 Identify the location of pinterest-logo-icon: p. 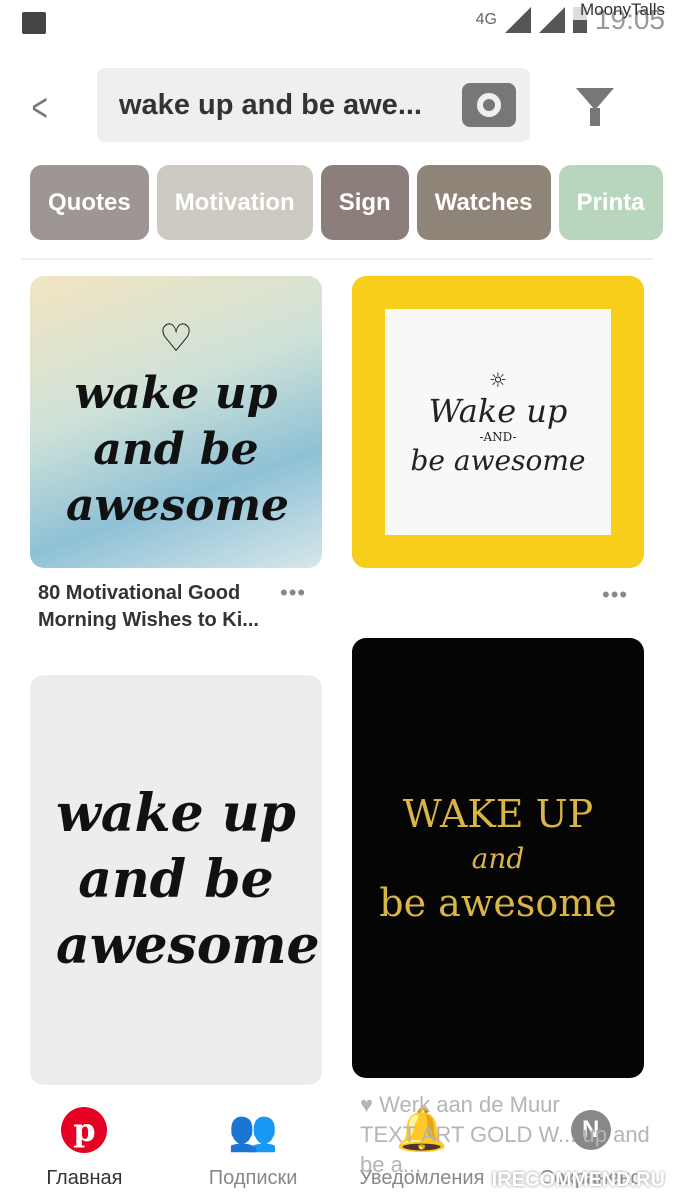
(84, 1130).